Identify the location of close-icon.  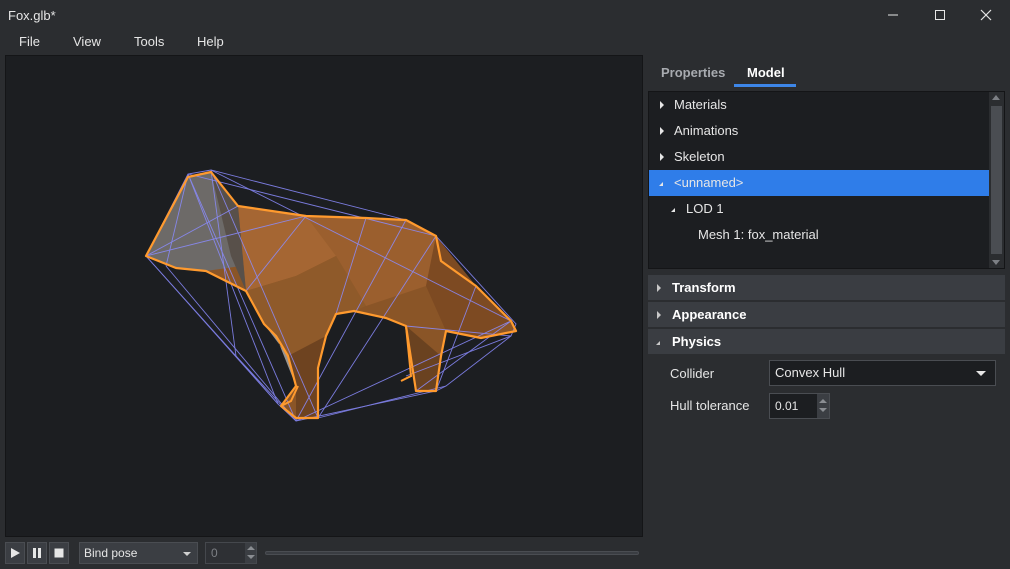
(986, 15).